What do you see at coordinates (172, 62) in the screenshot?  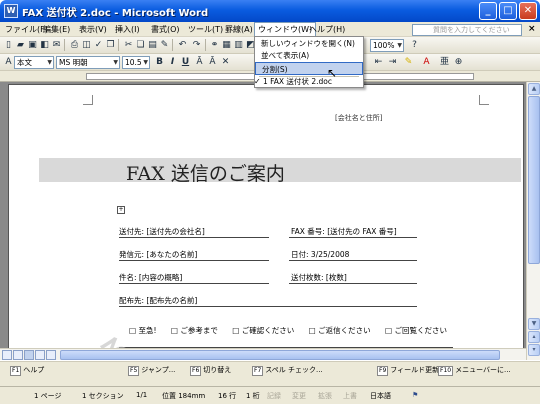 I see `italic-button: I` at bounding box center [172, 62].